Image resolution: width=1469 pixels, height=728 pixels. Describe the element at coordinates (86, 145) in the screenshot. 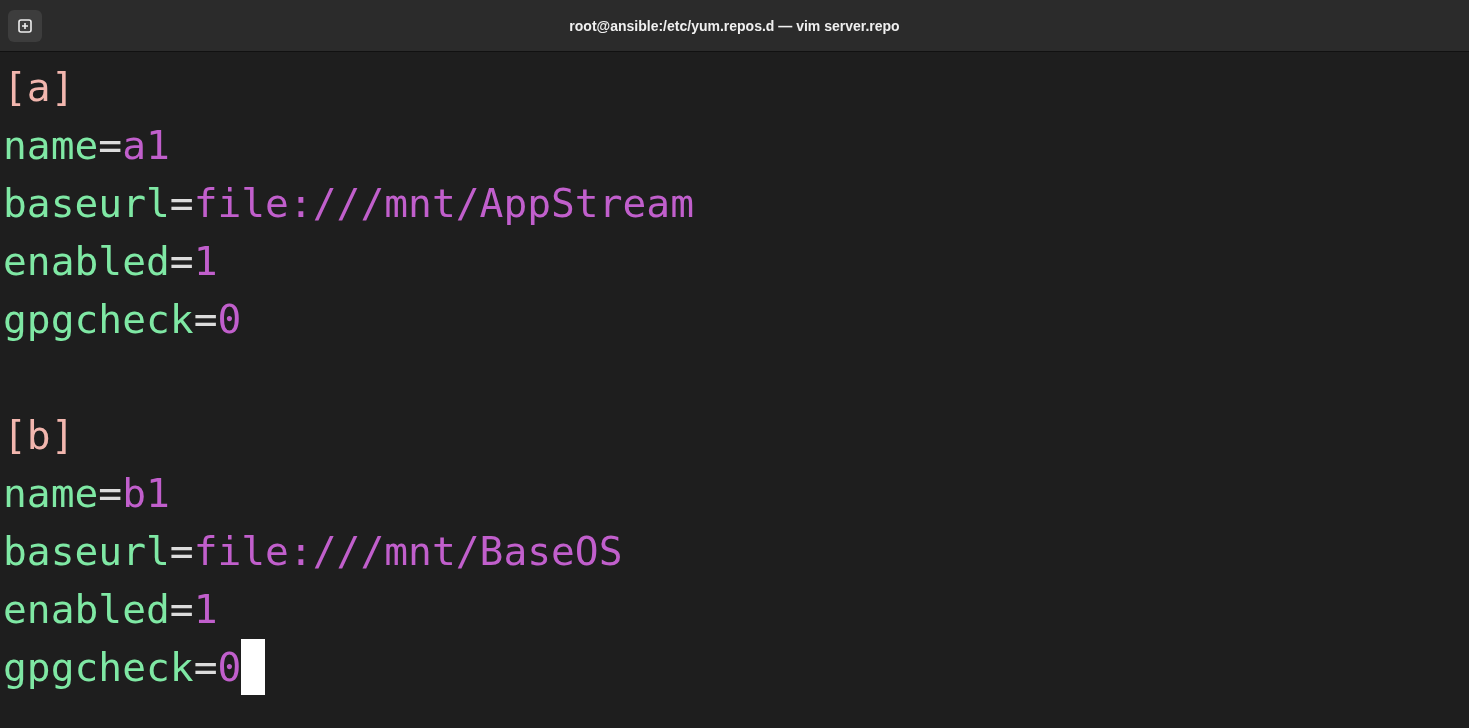

I see `code-line: name=a1` at that location.